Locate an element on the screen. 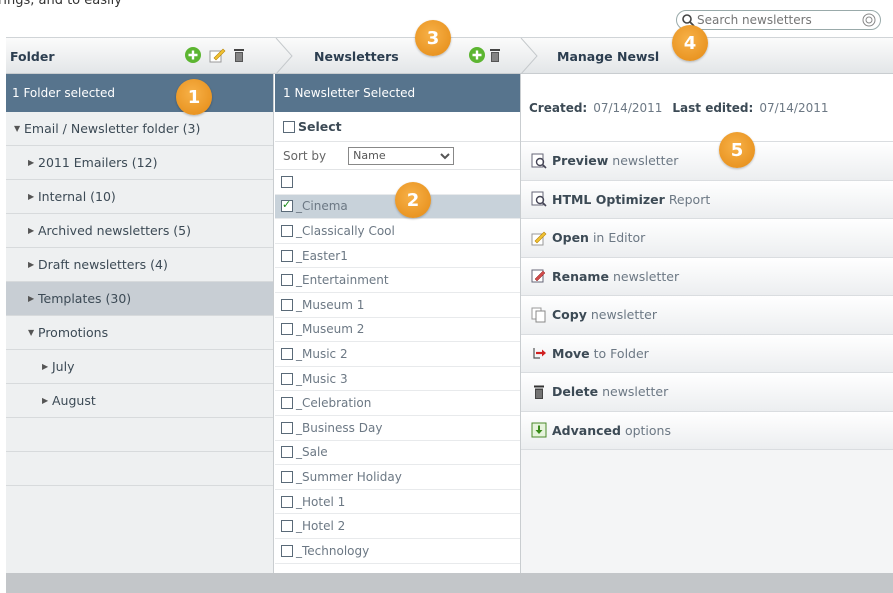 The image size is (893, 593). newsletter-item: _Celebration is located at coordinates (397, 403).